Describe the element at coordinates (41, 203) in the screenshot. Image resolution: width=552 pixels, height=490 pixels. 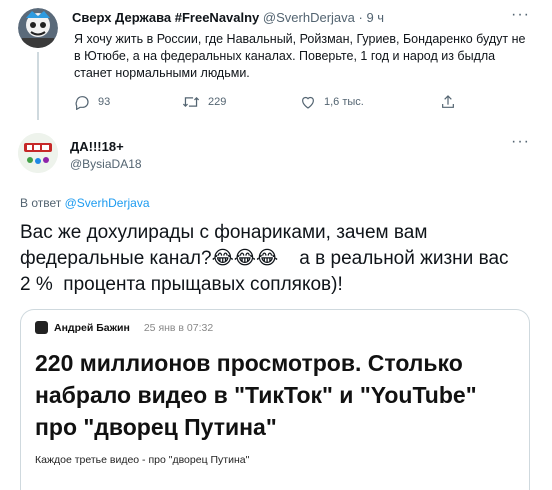
I see `replying-to-label: В ответ` at that location.